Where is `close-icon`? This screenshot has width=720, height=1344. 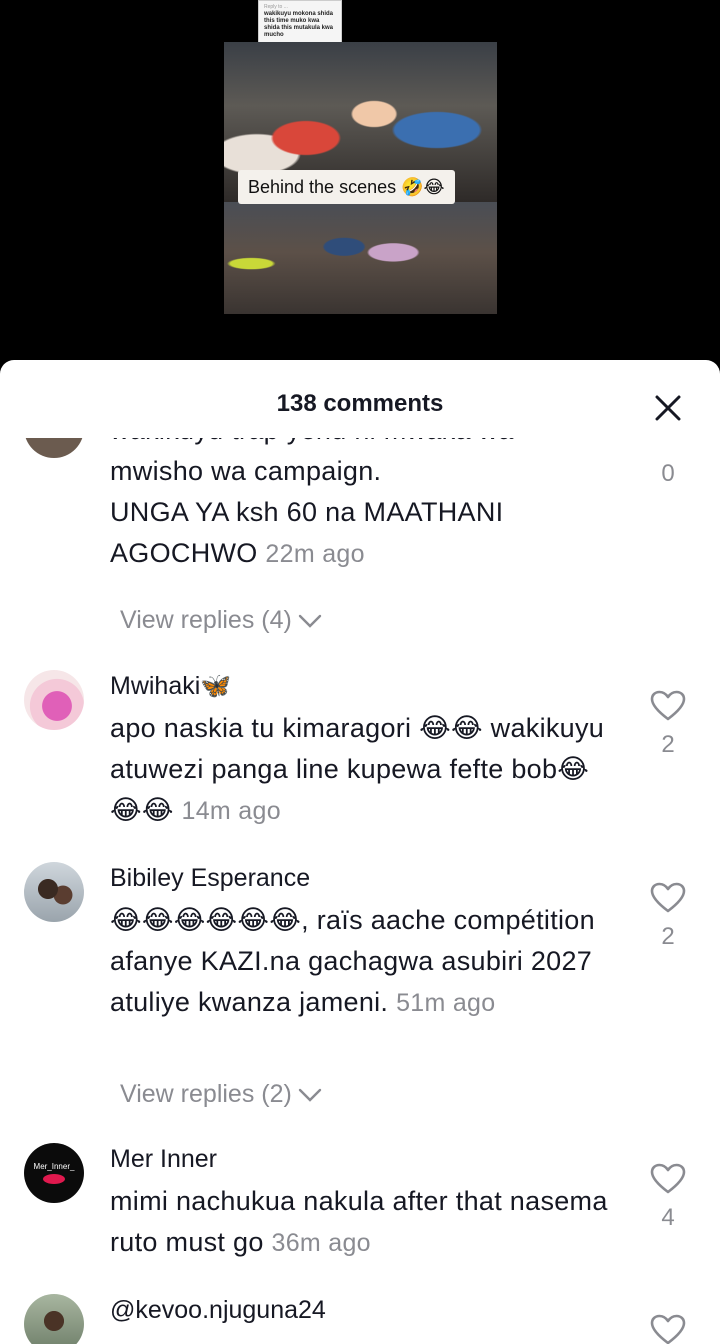 close-icon is located at coordinates (668, 408).